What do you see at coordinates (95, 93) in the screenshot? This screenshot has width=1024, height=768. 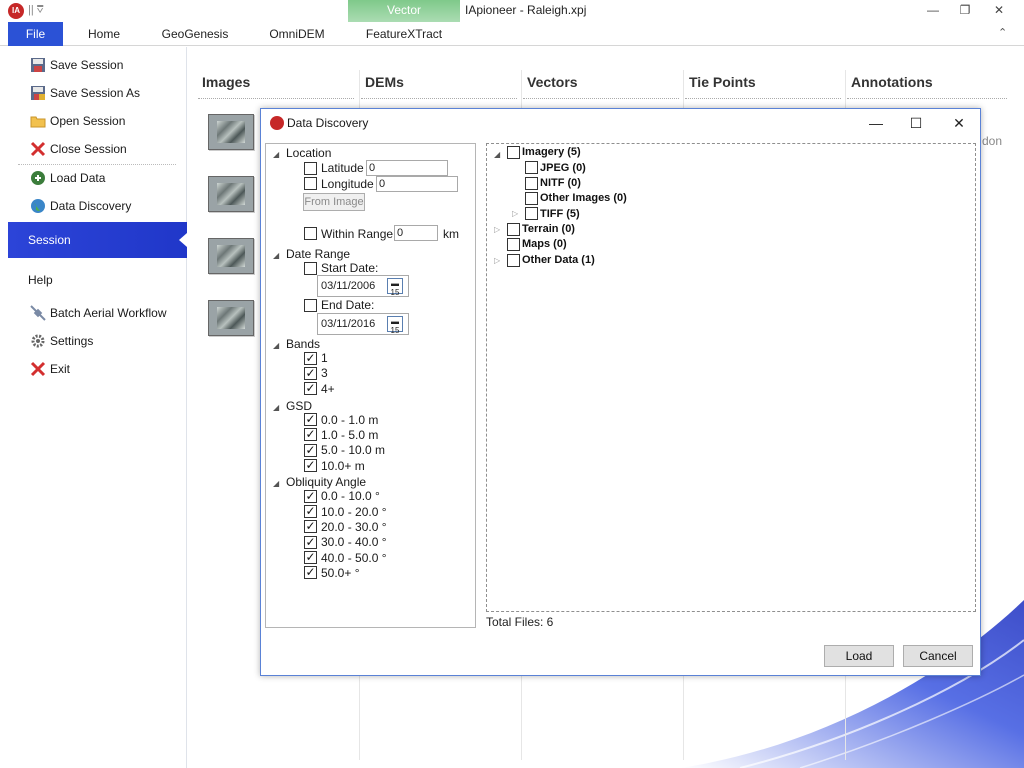 I see `save-session-as-label: Save Session As` at bounding box center [95, 93].